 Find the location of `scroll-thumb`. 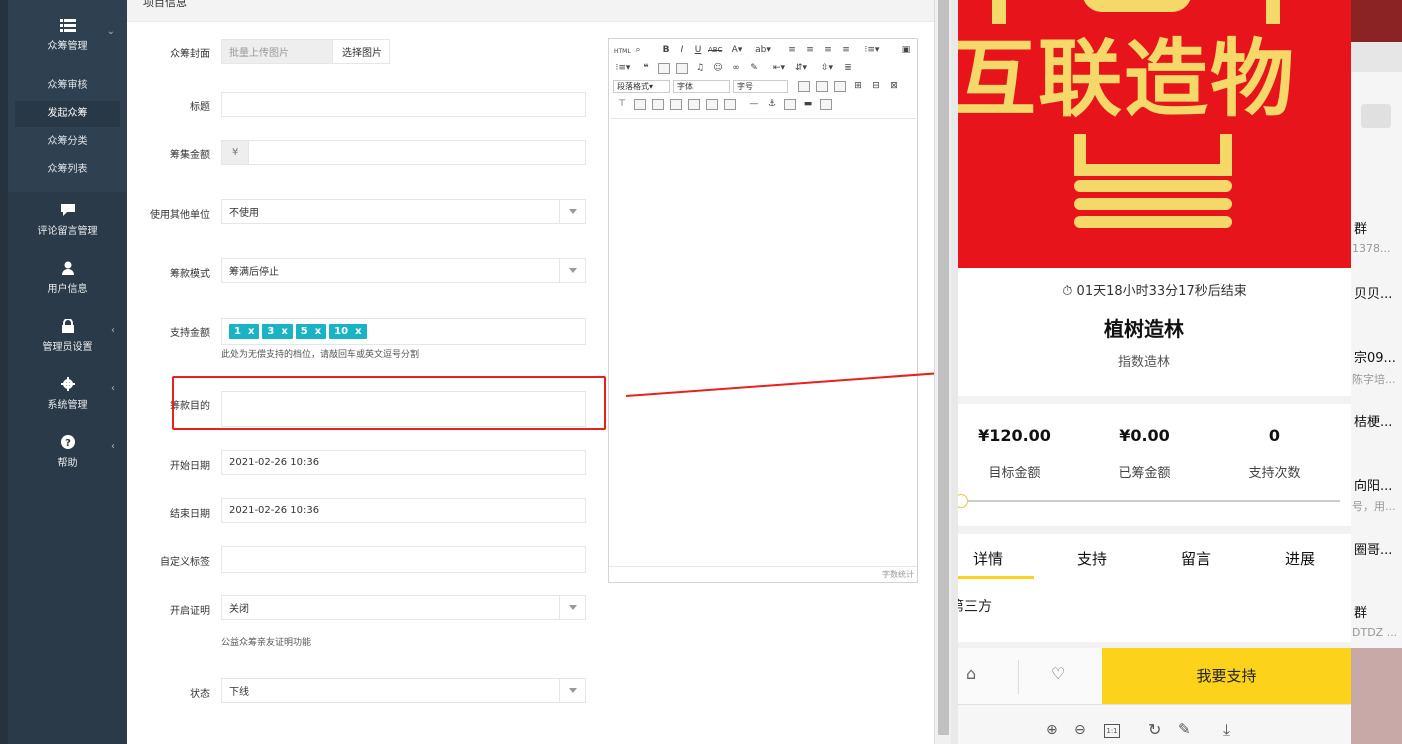

scroll-thumb is located at coordinates (943, 367).